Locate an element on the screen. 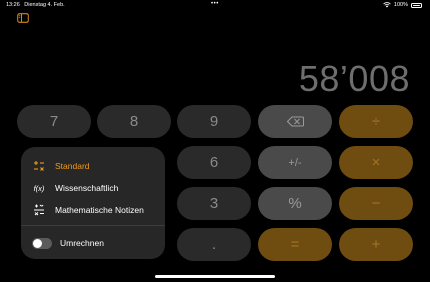 The height and width of the screenshot is (282, 430). menu-item-convert: Umrechnen is located at coordinates (68, 243).